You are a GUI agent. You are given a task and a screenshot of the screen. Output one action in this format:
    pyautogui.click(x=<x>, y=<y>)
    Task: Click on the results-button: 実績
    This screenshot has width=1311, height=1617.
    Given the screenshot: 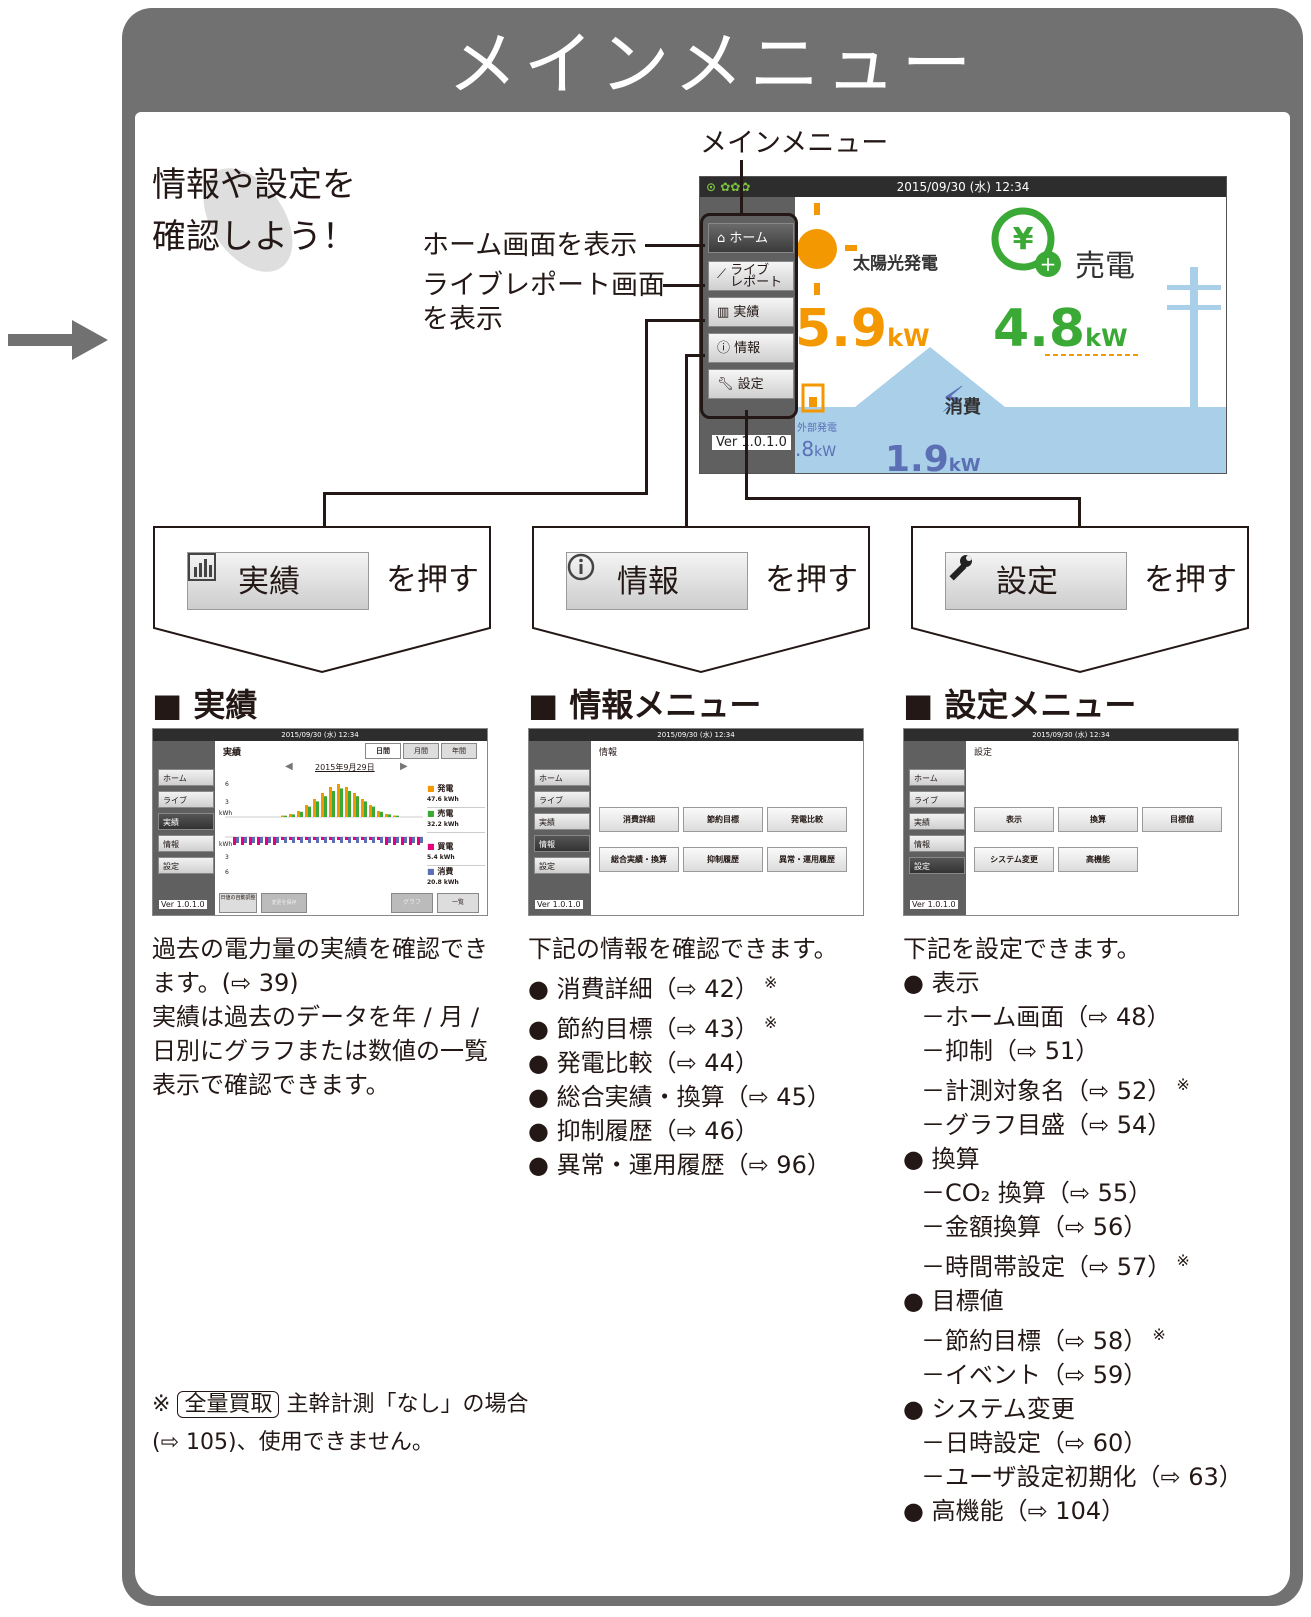 What is the action you would take?
    pyautogui.click(x=278, y=581)
    